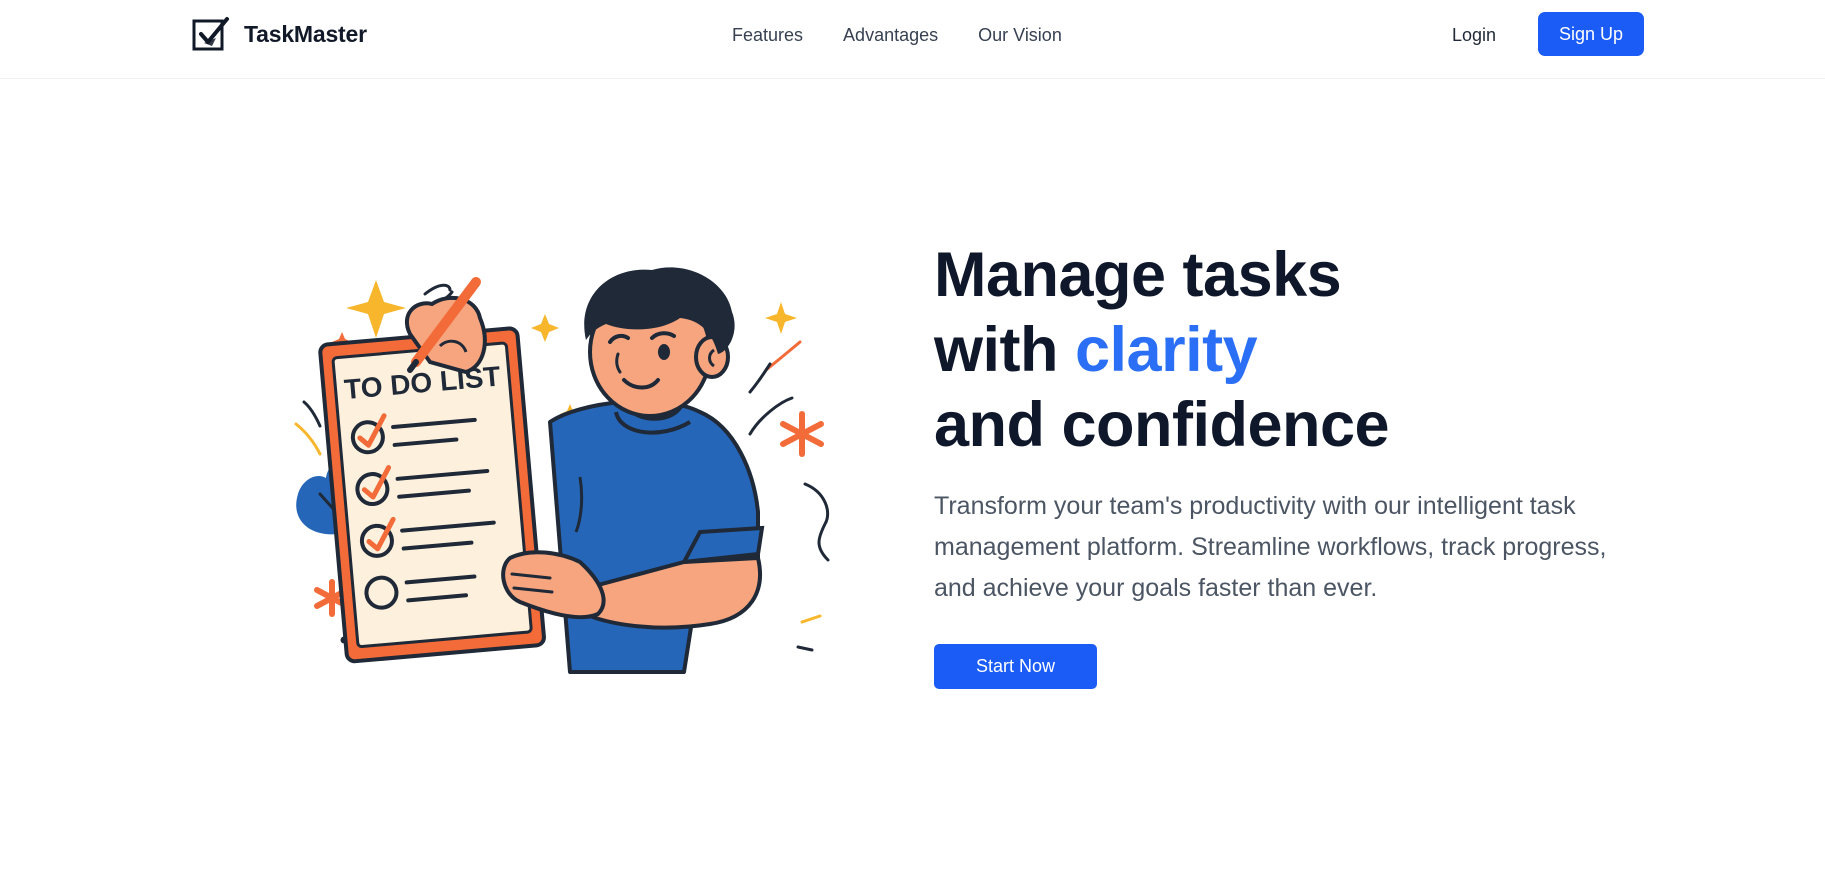  Describe the element at coordinates (1294, 350) in the screenshot. I see `hero-headline: Manage tasks with clarity and confidence` at that location.